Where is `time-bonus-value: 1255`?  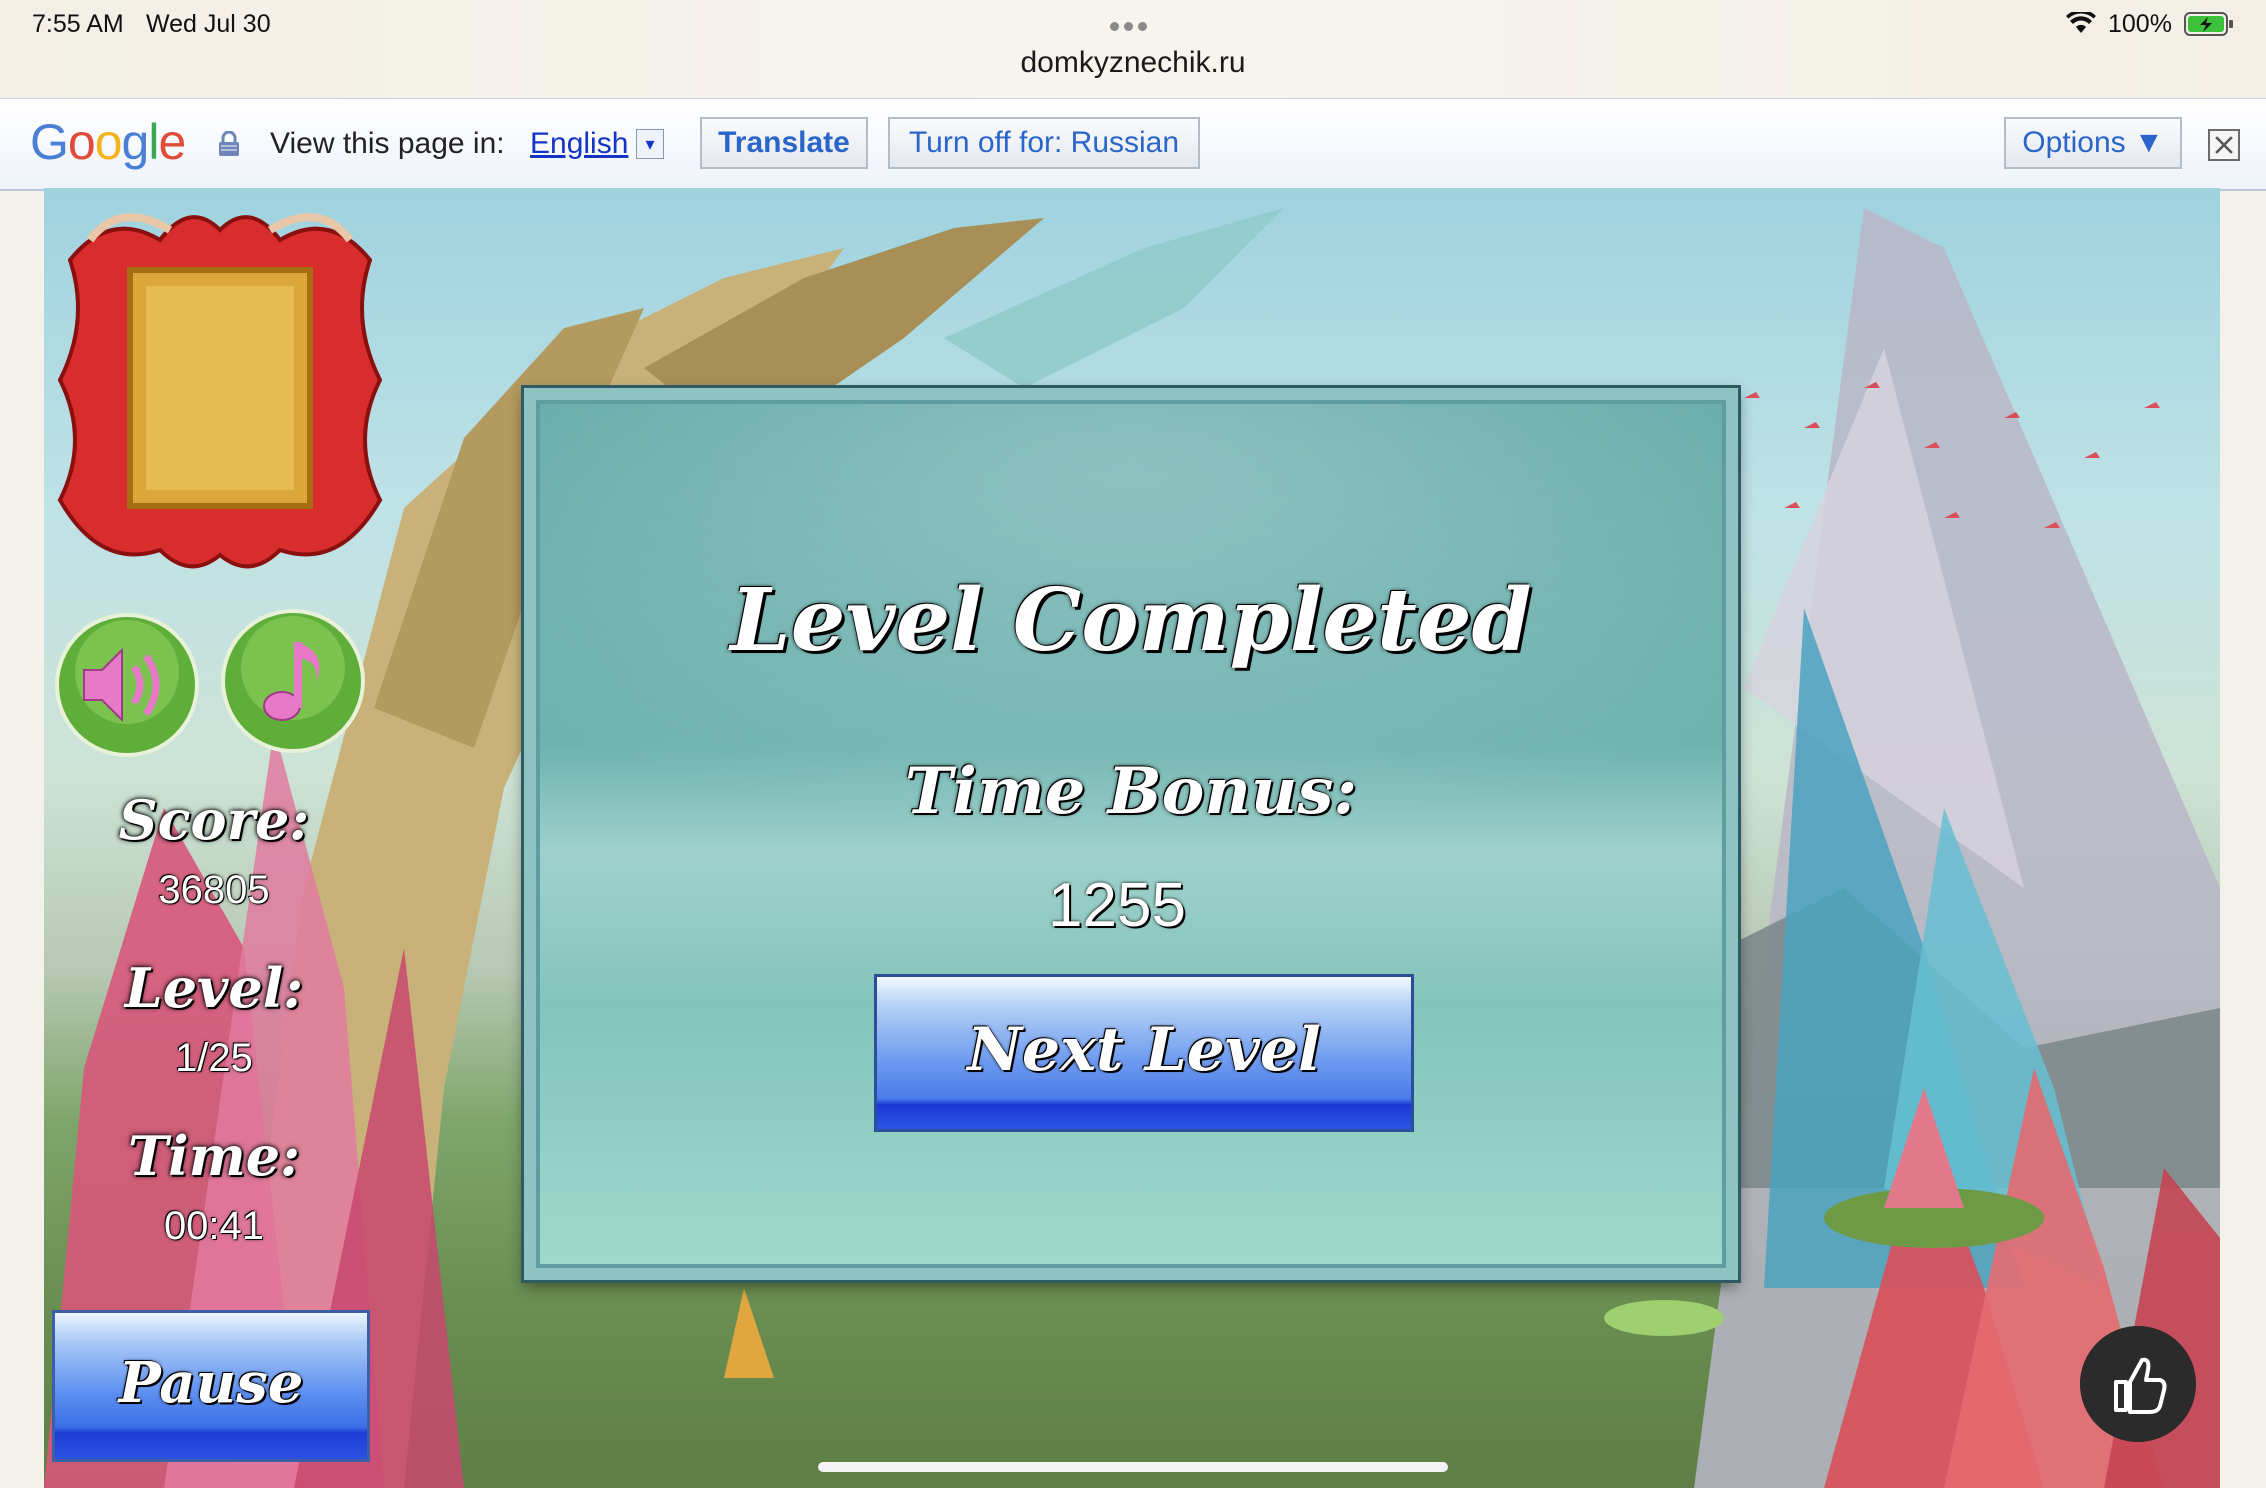 time-bonus-value: 1255 is located at coordinates (1117, 905).